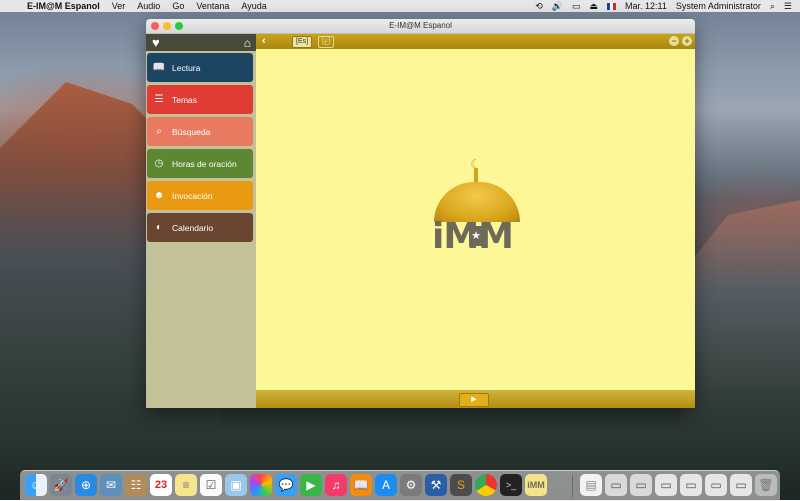  What do you see at coordinates (236, 485) in the screenshot?
I see `preview-icon: ▣` at bounding box center [236, 485].